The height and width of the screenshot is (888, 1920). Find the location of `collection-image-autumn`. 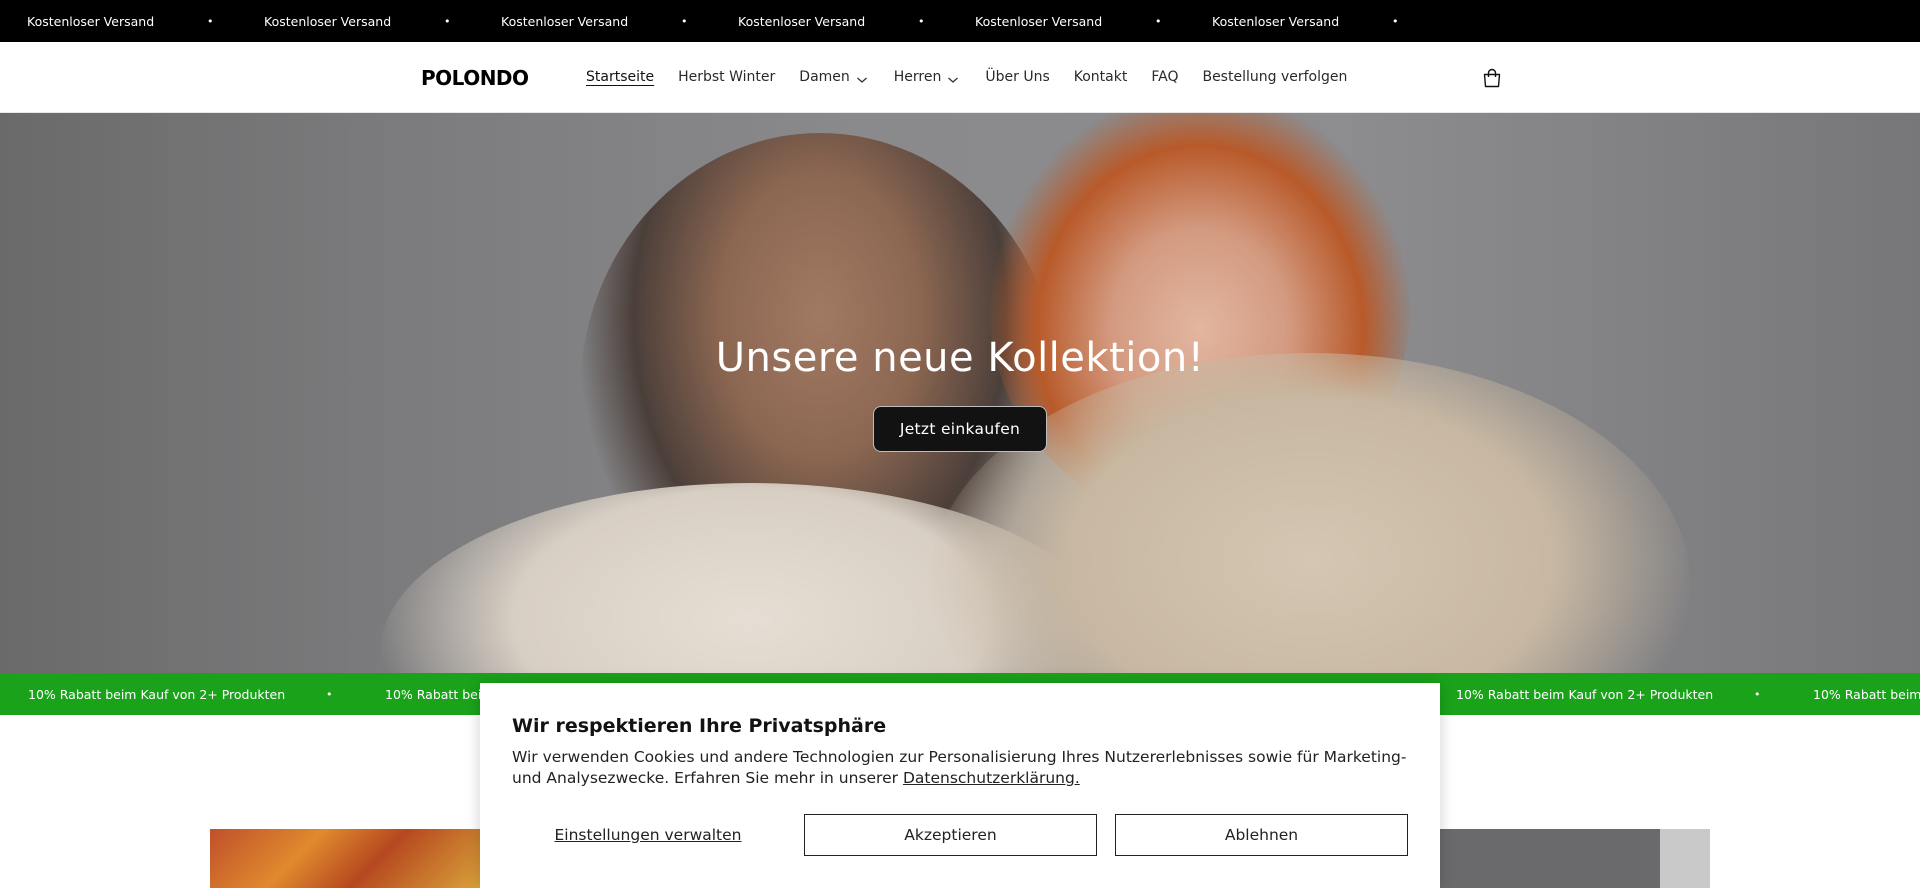

collection-image-autumn is located at coordinates (345, 858).